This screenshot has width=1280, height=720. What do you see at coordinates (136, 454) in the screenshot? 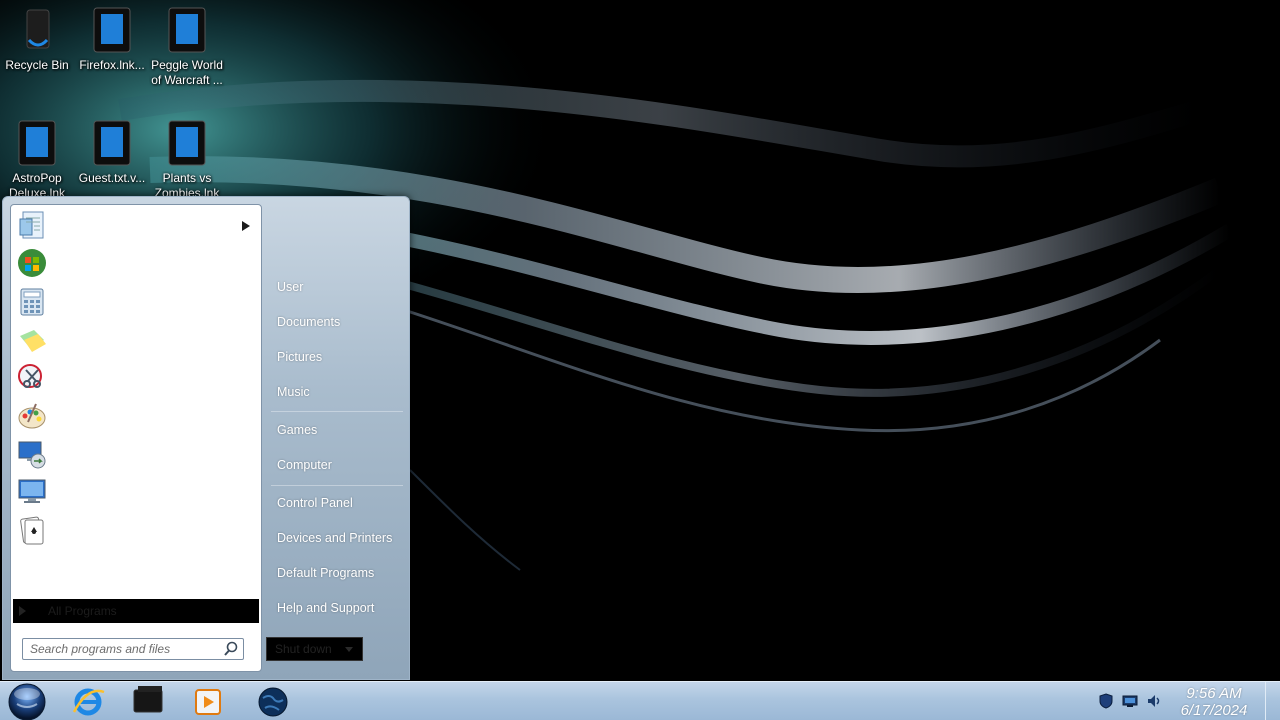
I see `program-item-remote-desktop` at bounding box center [136, 454].